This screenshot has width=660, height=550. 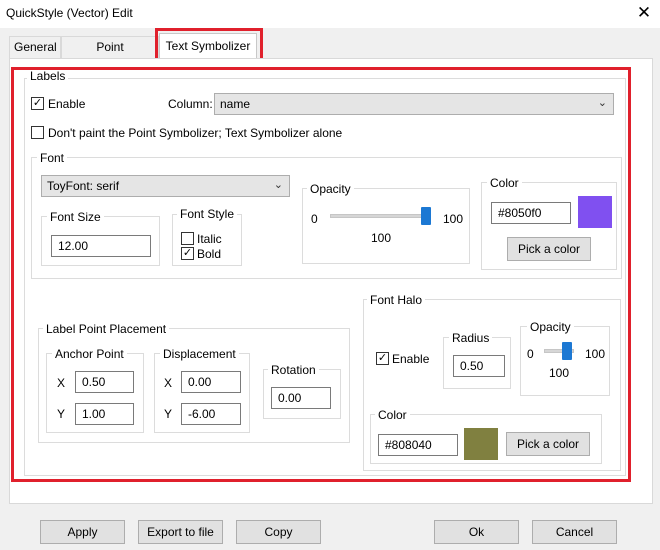 I want to click on tab-general-label: General, so click(x=35, y=47).